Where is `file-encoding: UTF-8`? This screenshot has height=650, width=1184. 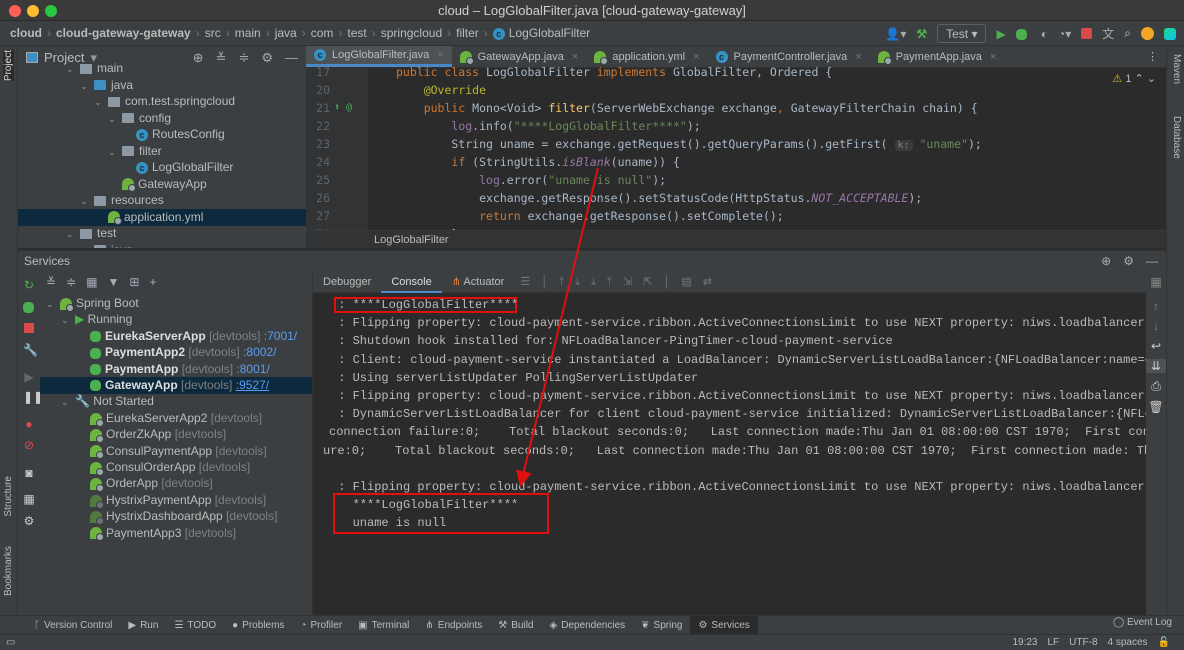
file-encoding: UTF-8 is located at coordinates (1083, 642).